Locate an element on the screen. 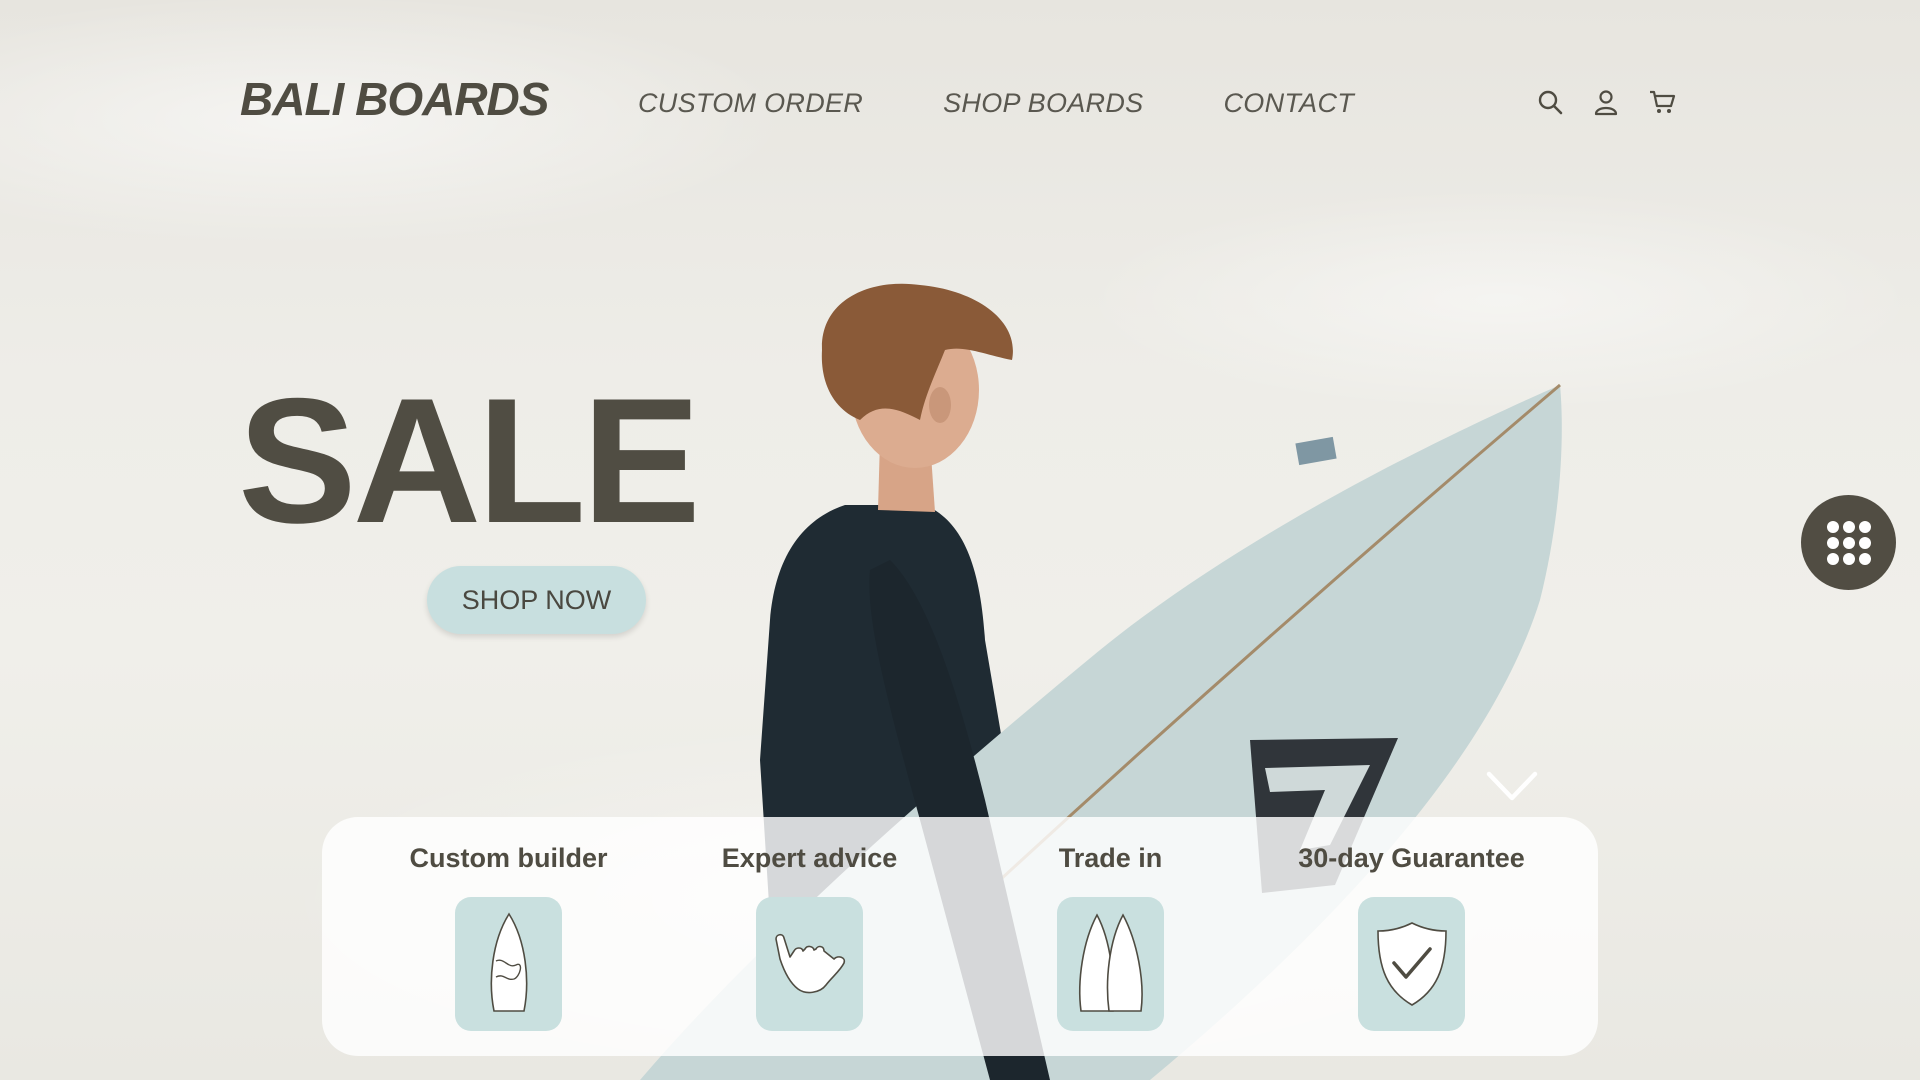 Image resolution: width=1920 pixels, height=1080 pixels. shaka-hand-icon is located at coordinates (809, 963).